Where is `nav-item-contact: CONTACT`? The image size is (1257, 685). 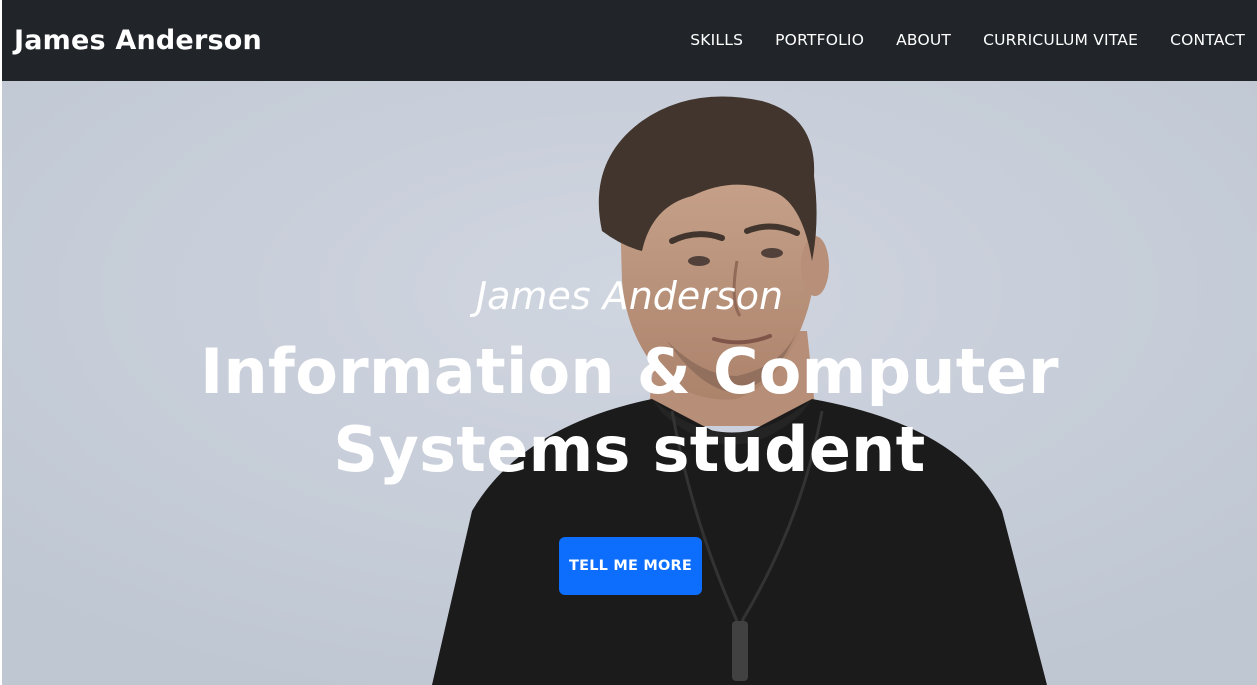 nav-item-contact: CONTACT is located at coordinates (1207, 40).